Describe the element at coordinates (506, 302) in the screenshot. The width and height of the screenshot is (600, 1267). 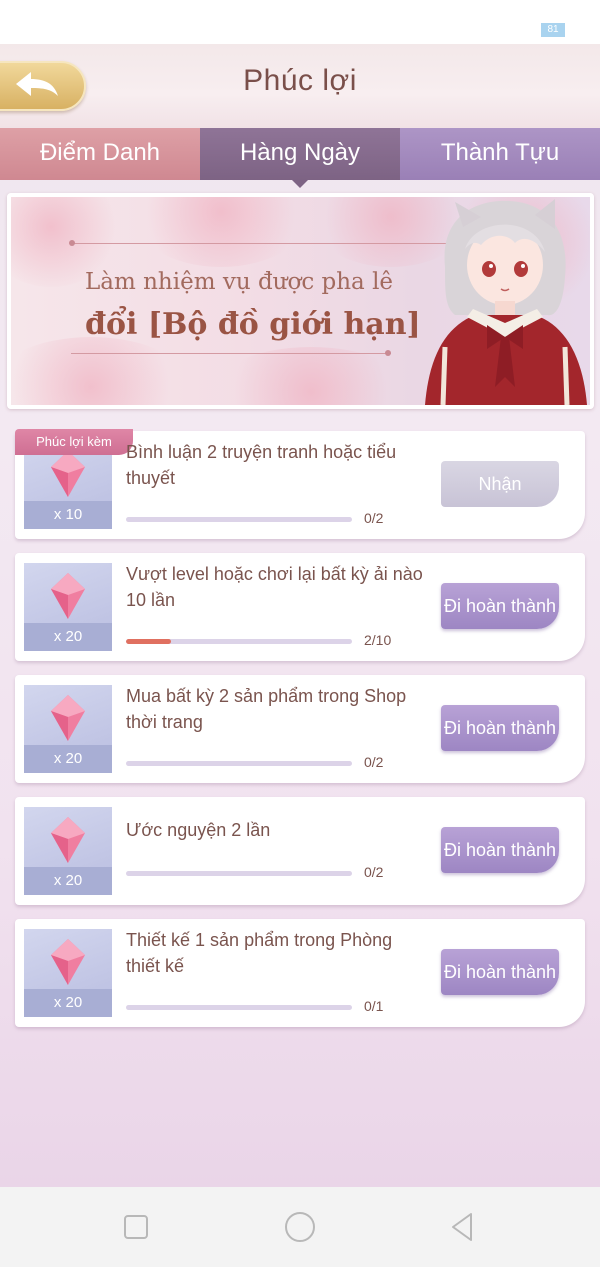
I see `character-illustration` at that location.